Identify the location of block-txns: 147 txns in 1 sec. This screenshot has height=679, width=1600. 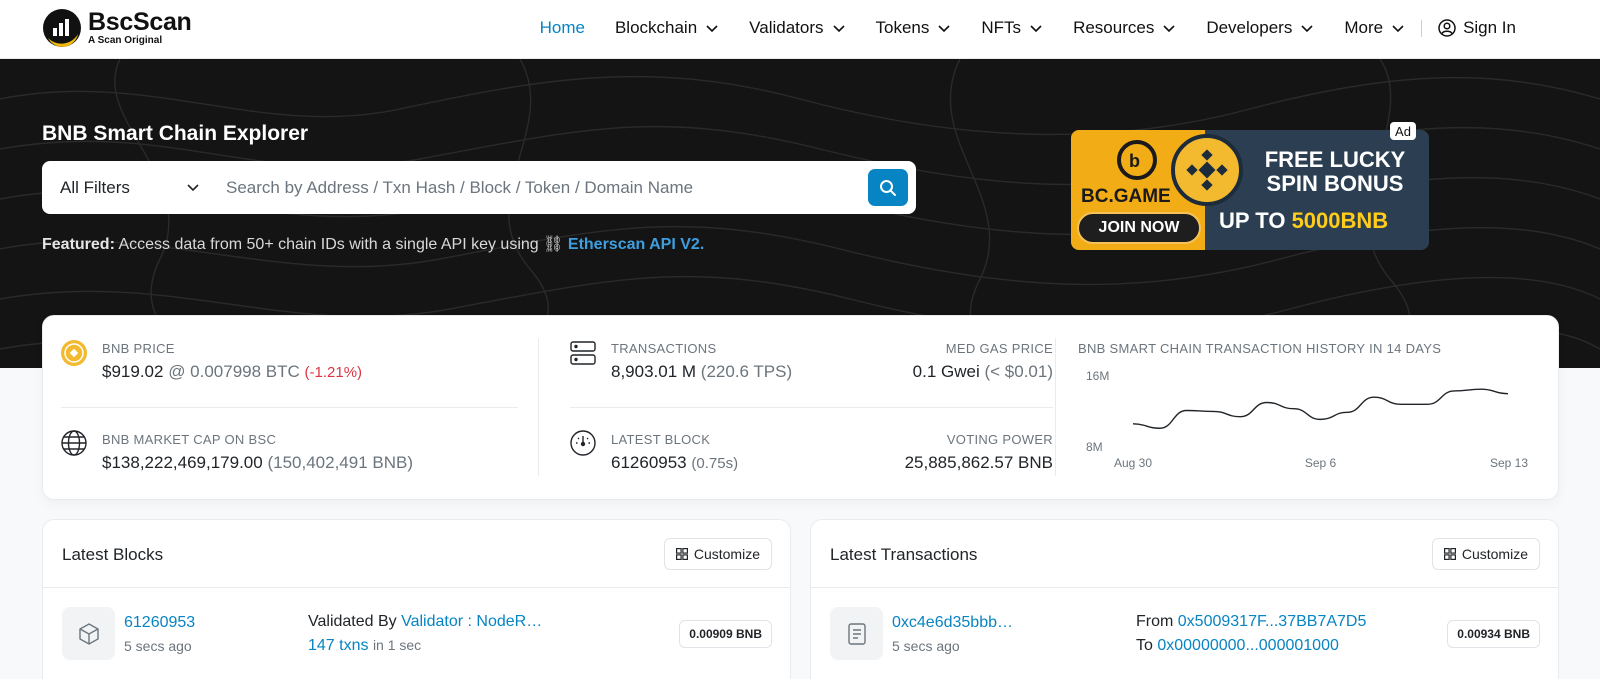
(364, 646).